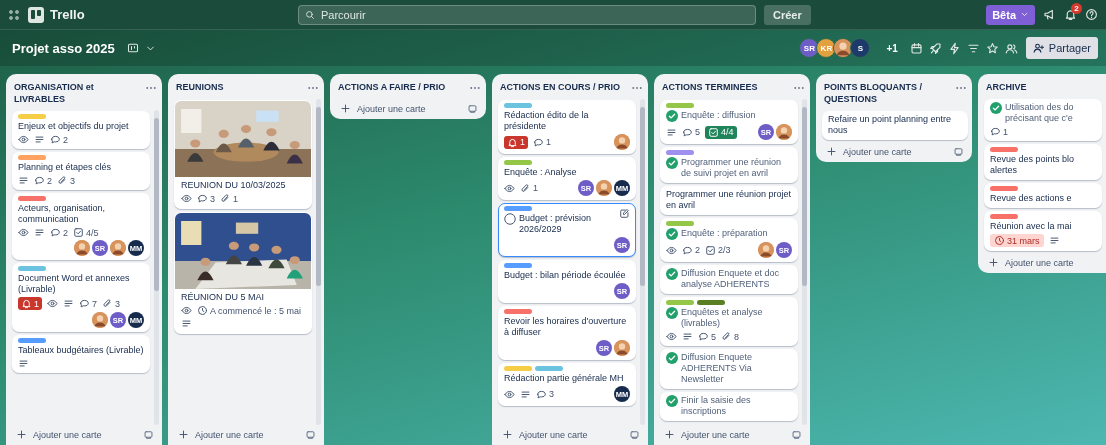 This screenshot has width=1106, height=445. I want to click on card: Rédaction édito de la présidente 1 1, so click(567, 127).